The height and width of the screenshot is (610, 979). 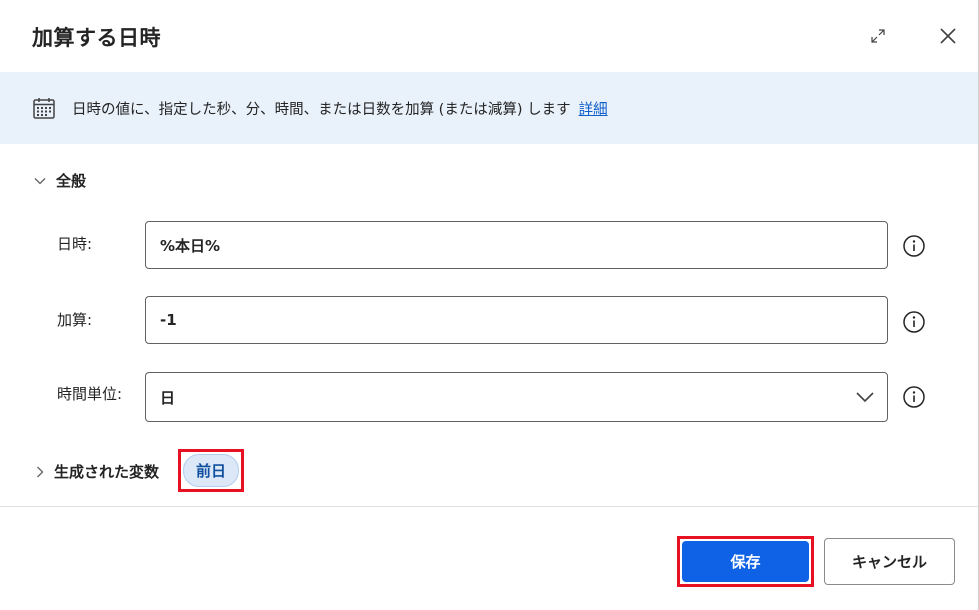 I want to click on info-banner: 日時の値に、指定した秒、分、時間、または日数を加算 (または減算) します 詳細, so click(x=489, y=108).